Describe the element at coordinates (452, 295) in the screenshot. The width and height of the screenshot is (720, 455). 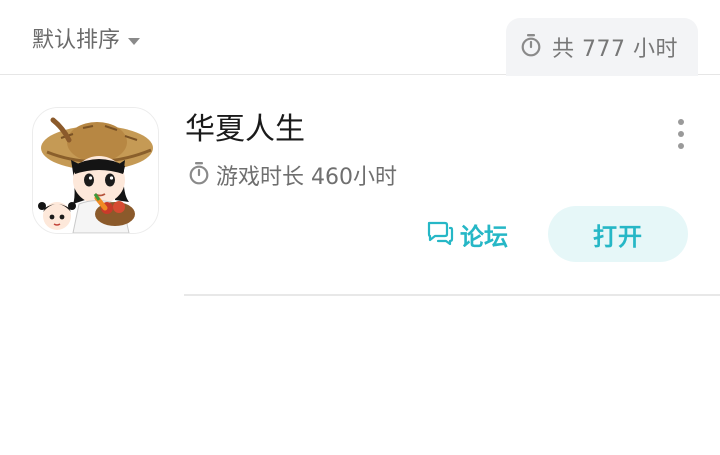
I see `row-divider` at that location.